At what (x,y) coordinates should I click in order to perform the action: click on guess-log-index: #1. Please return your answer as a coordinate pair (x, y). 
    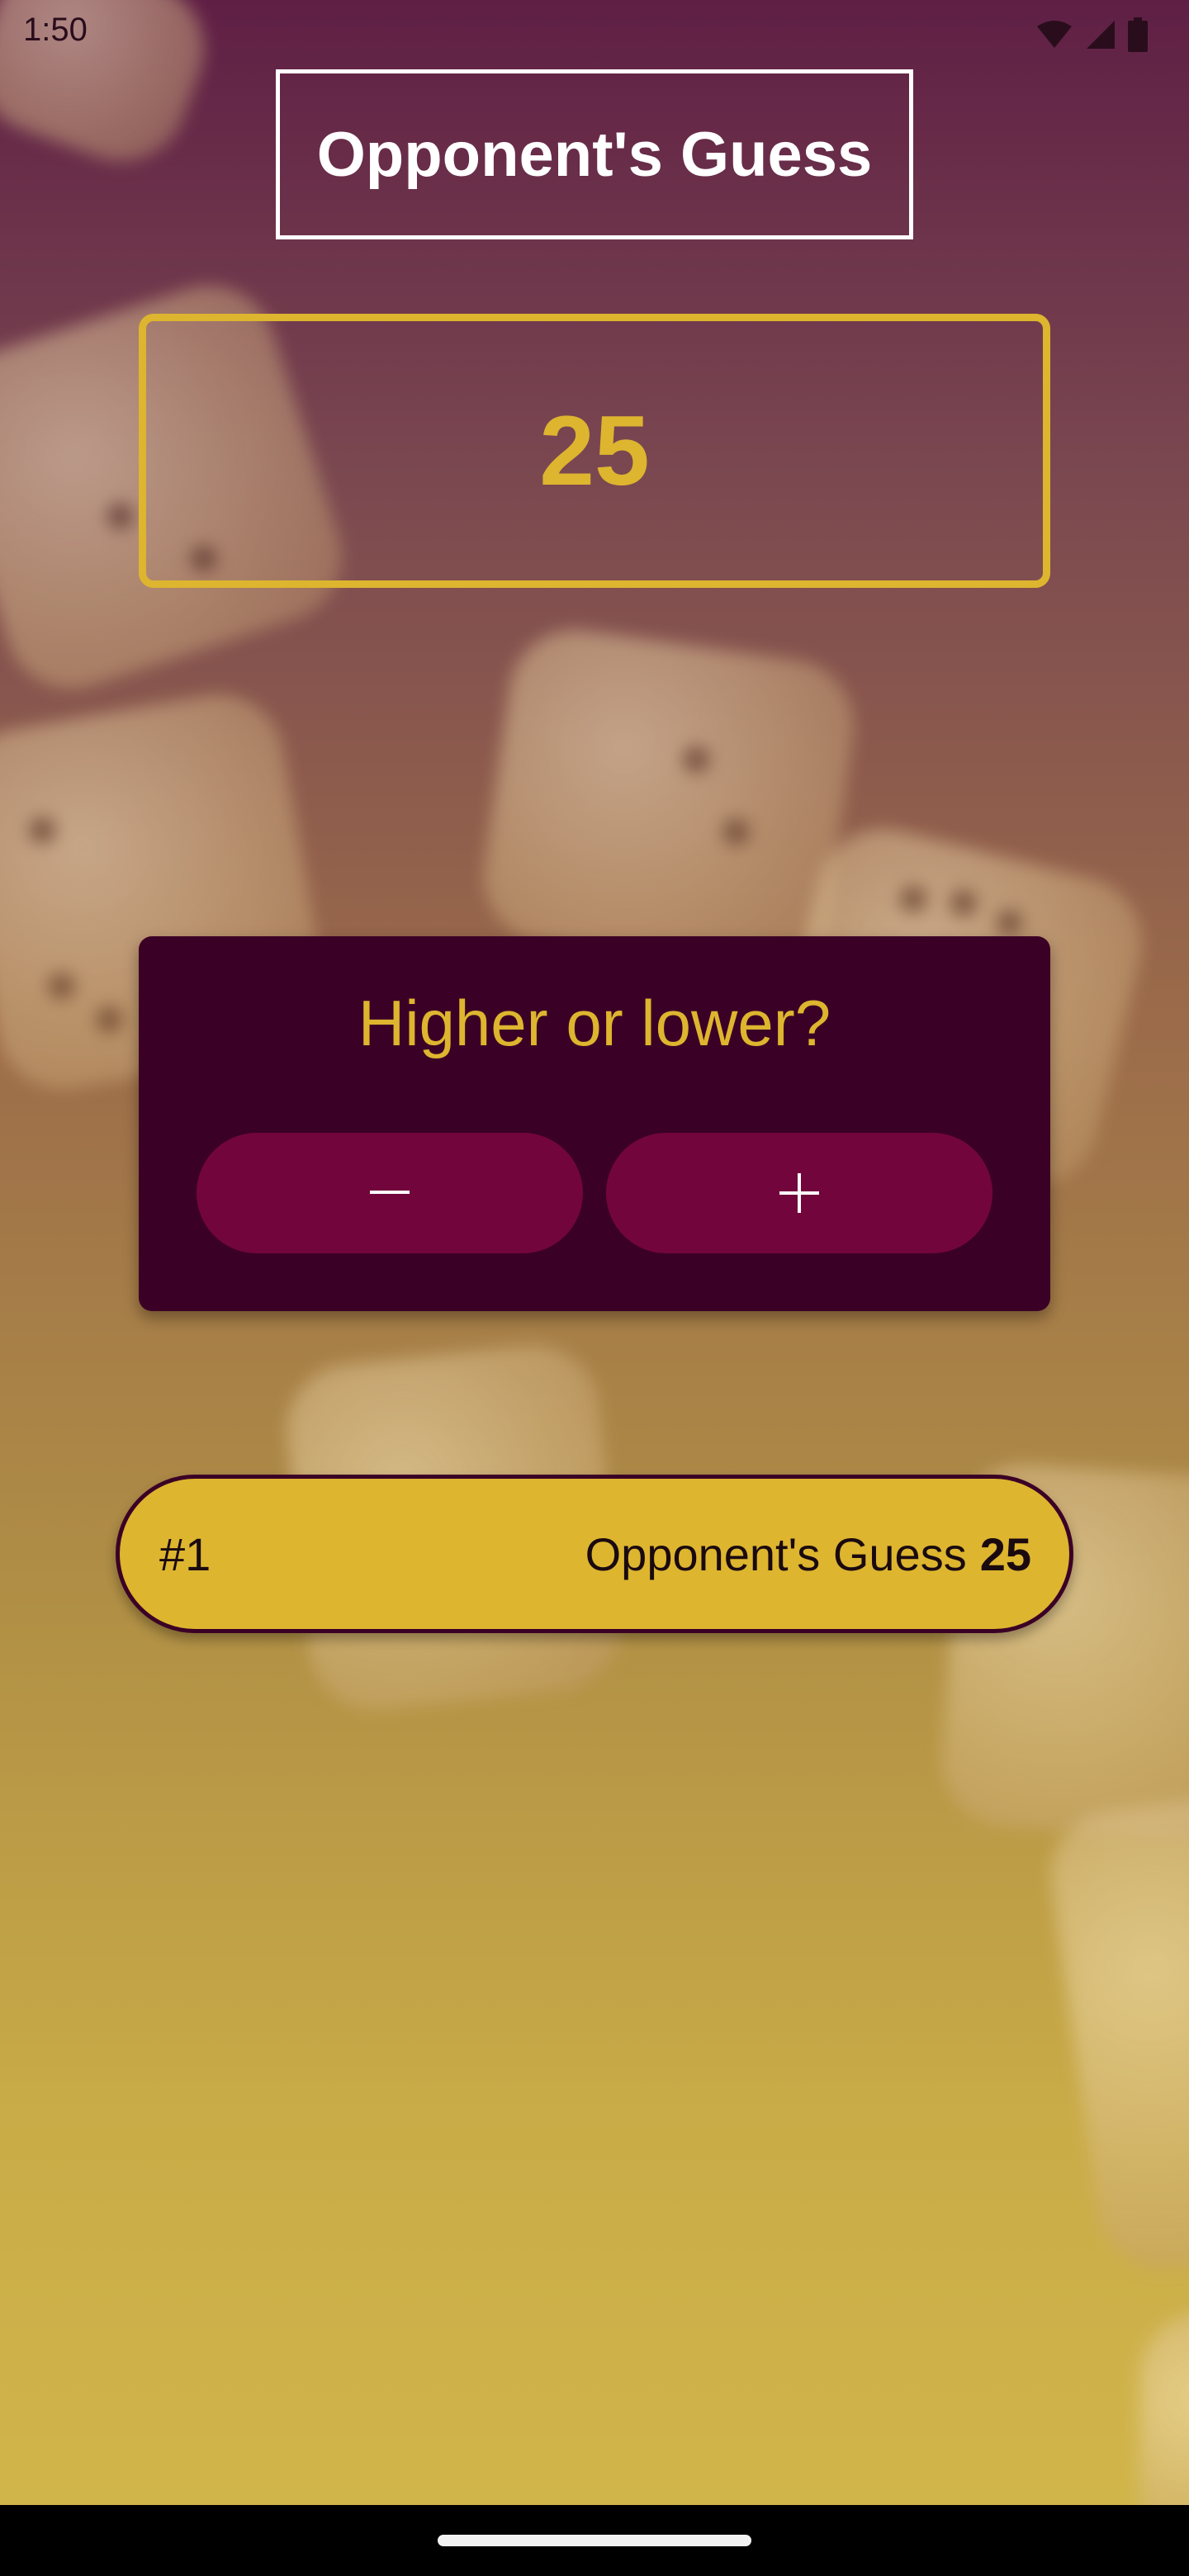
    Looking at the image, I should click on (185, 1553).